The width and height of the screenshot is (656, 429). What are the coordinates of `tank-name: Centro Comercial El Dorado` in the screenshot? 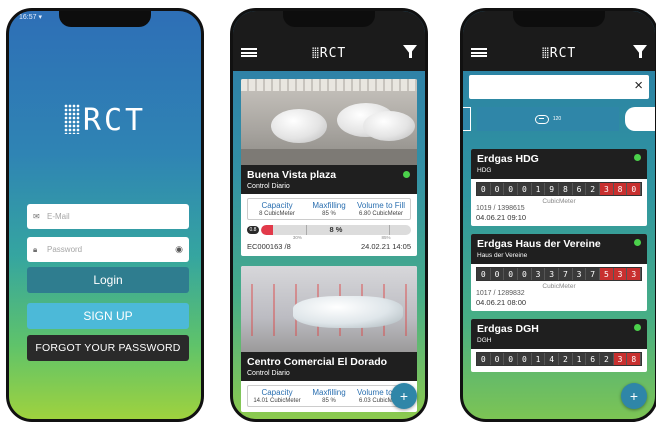 It's located at (317, 362).